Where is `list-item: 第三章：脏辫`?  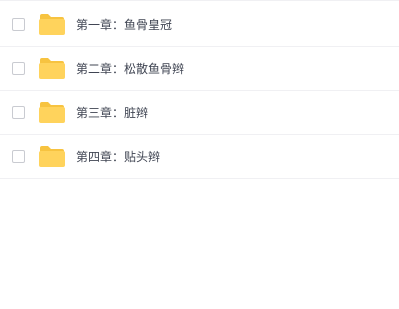 list-item: 第三章：脏辫 is located at coordinates (199, 113).